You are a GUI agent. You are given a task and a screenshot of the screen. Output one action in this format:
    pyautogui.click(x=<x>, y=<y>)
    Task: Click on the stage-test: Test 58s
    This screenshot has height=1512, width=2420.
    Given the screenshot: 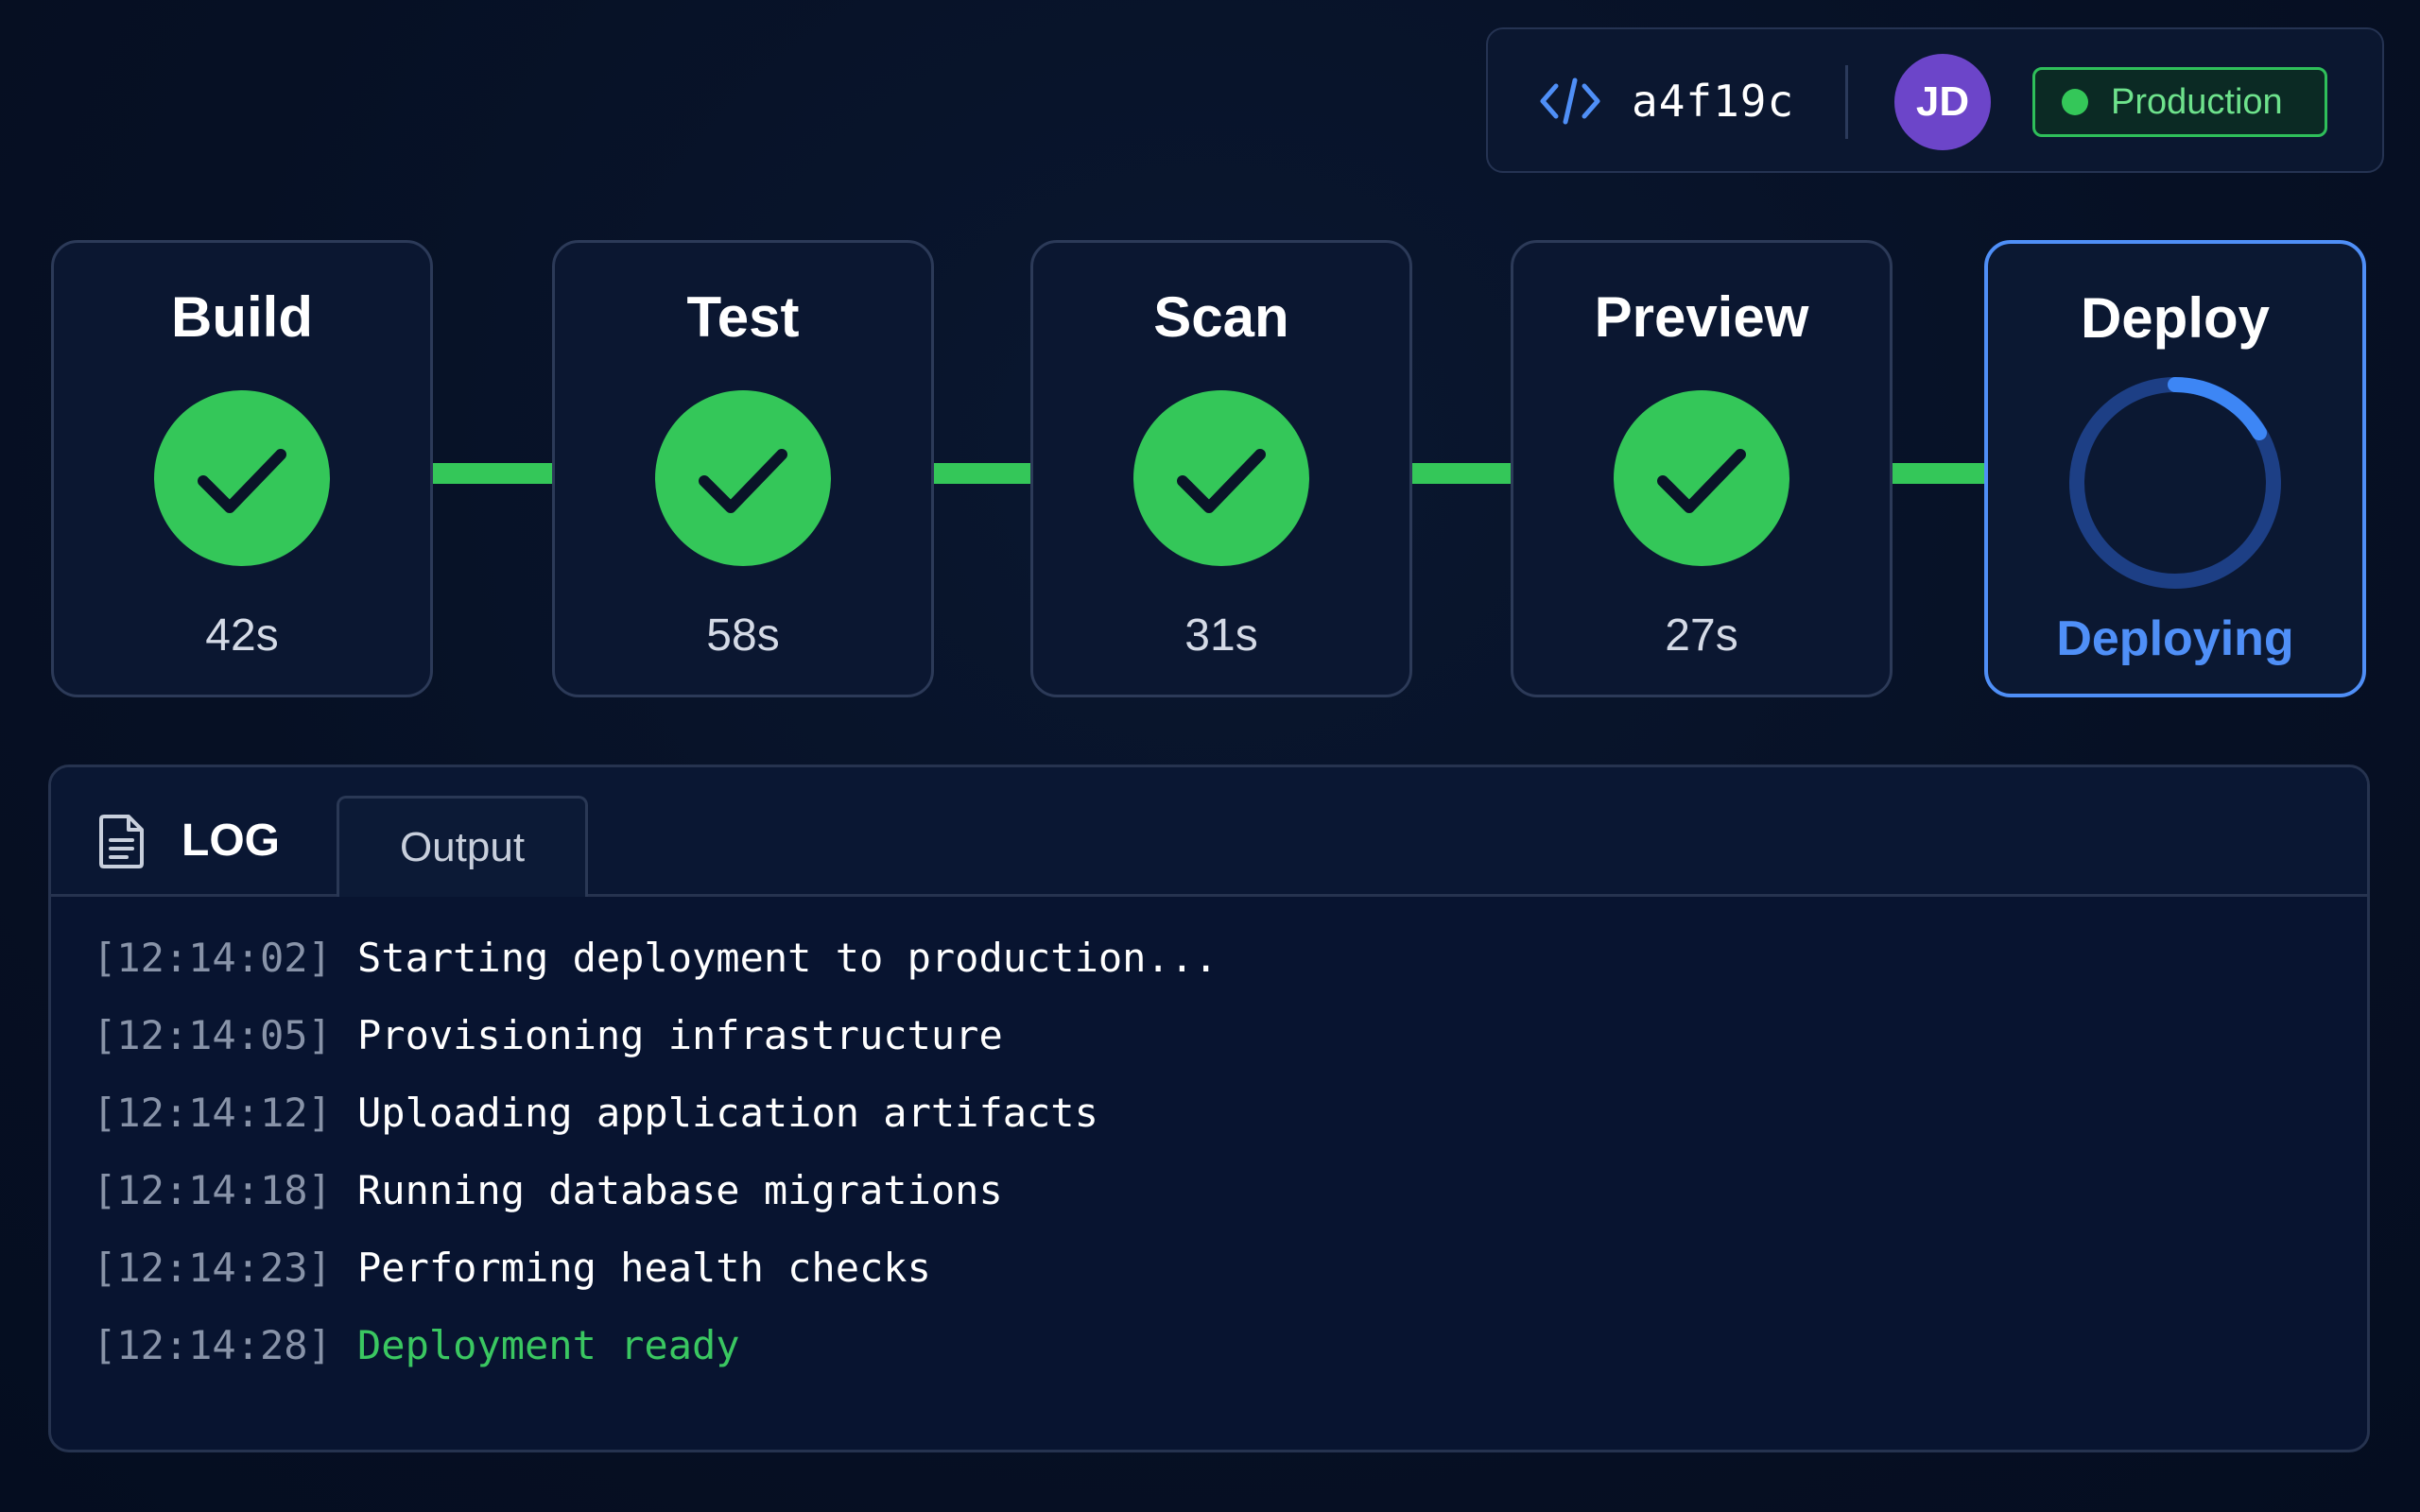 What is the action you would take?
    pyautogui.click(x=743, y=468)
    